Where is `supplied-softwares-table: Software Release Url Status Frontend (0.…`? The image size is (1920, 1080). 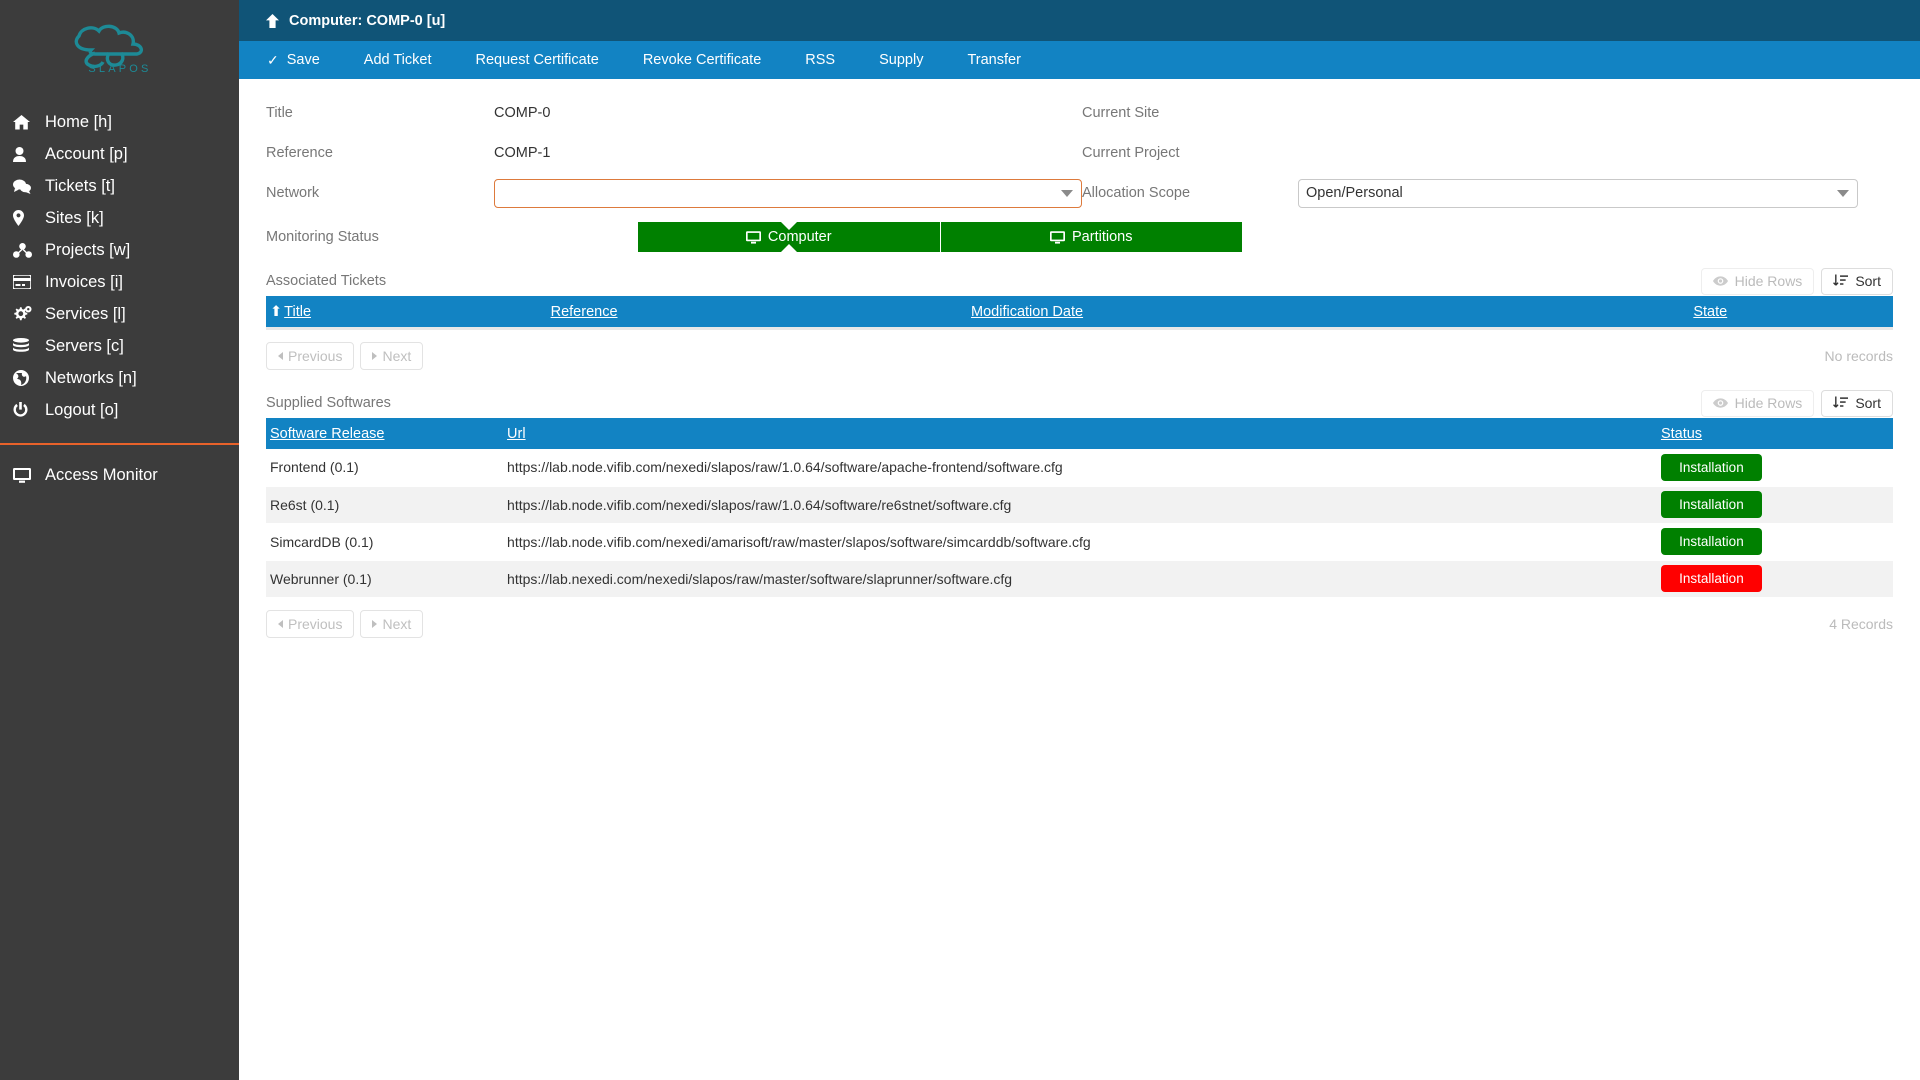 supplied-softwares-table: Software Release Url Status Frontend (0.… is located at coordinates (1079, 508).